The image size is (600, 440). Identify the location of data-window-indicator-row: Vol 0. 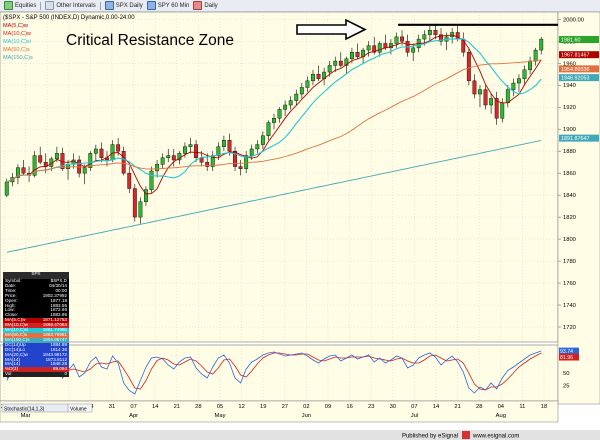
(36, 374).